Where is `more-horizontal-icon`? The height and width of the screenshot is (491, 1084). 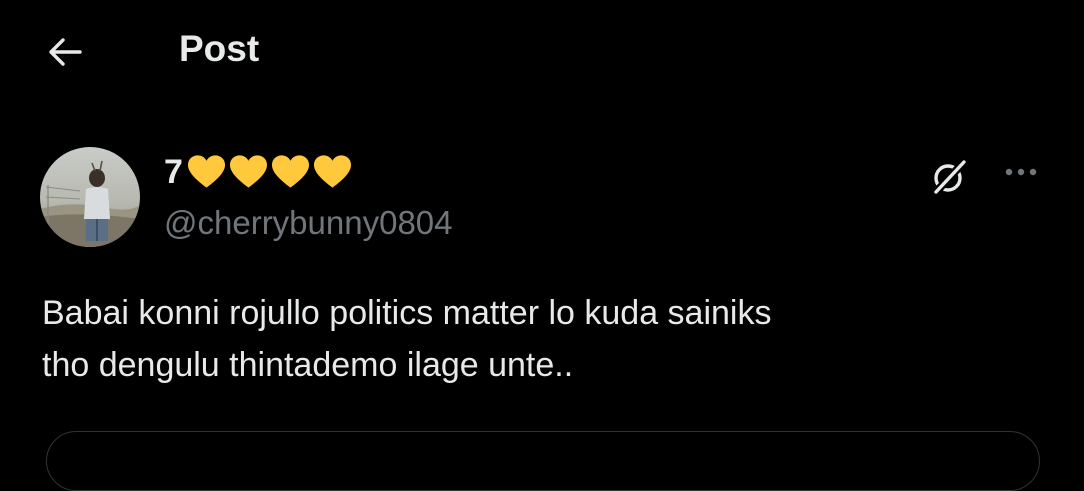
more-horizontal-icon is located at coordinates (1021, 172).